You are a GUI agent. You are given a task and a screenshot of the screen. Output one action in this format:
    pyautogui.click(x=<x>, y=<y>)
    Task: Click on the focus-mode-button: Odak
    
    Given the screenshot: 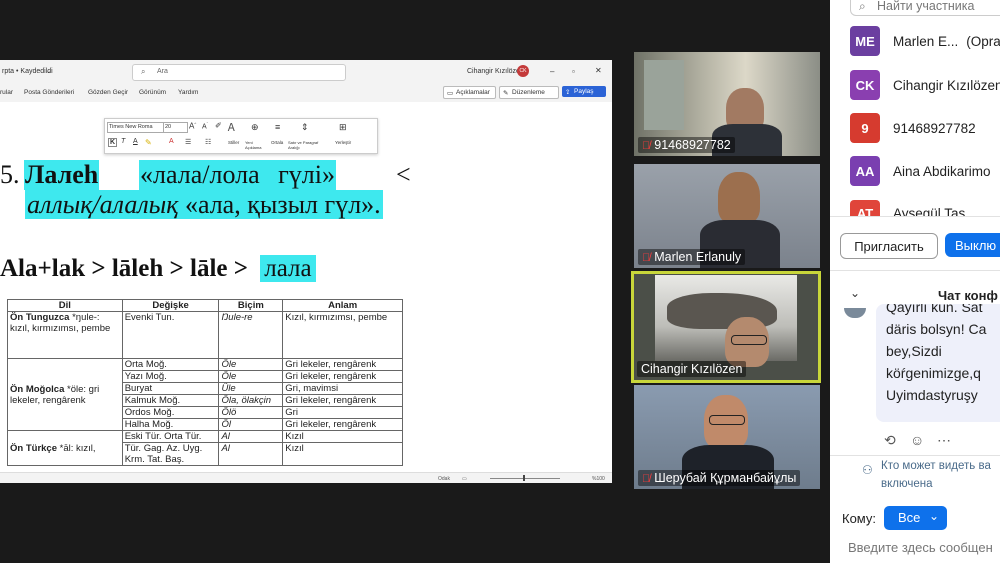 What is the action you would take?
    pyautogui.click(x=444, y=479)
    